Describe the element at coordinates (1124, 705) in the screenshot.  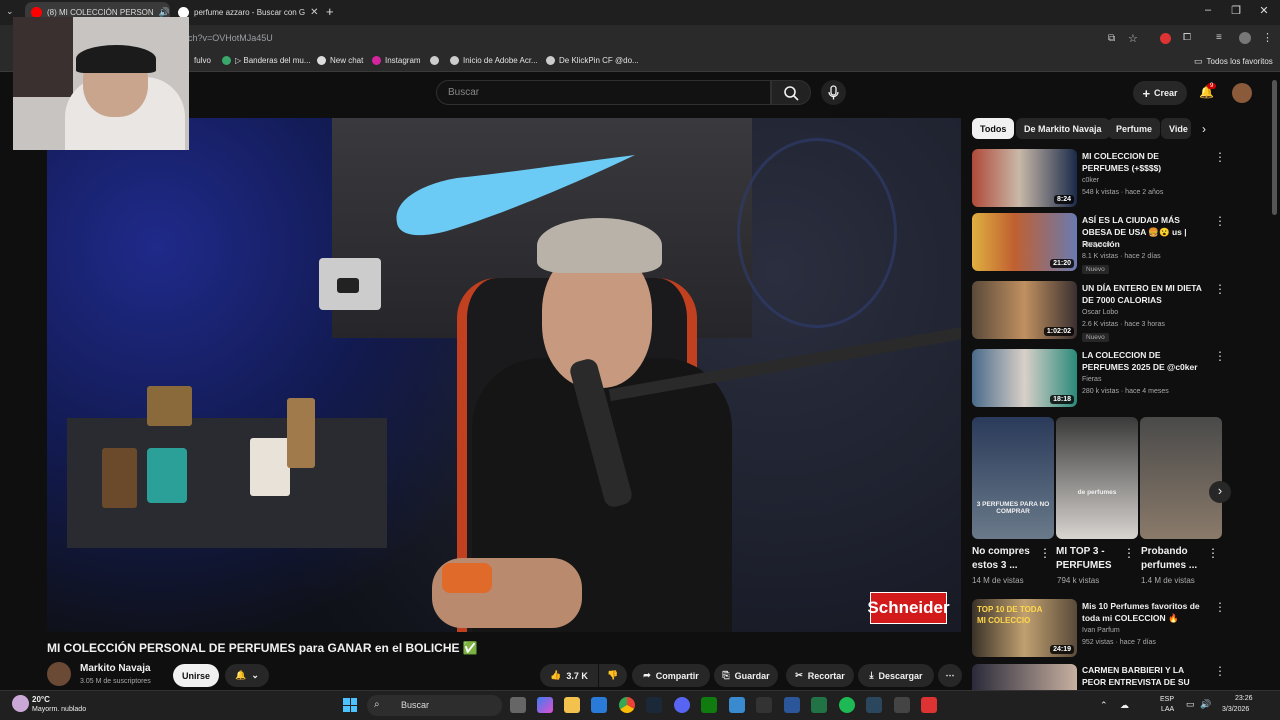
I see `cloud-icon: ☁` at that location.